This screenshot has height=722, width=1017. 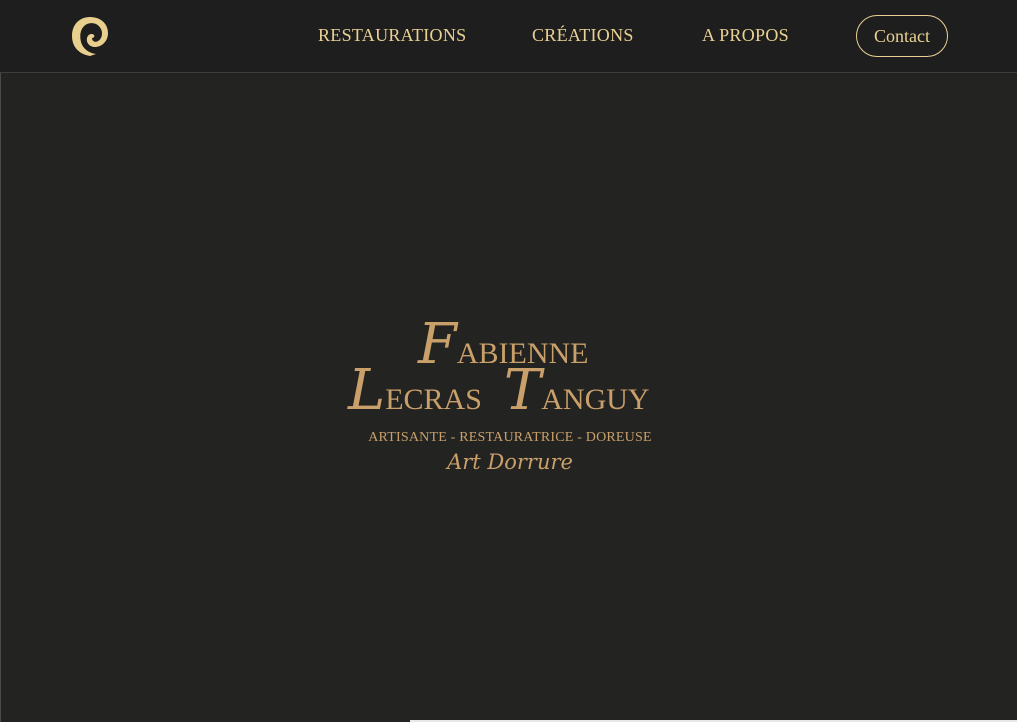 I want to click on nav-a-propos: A PROPOS, so click(x=745, y=35).